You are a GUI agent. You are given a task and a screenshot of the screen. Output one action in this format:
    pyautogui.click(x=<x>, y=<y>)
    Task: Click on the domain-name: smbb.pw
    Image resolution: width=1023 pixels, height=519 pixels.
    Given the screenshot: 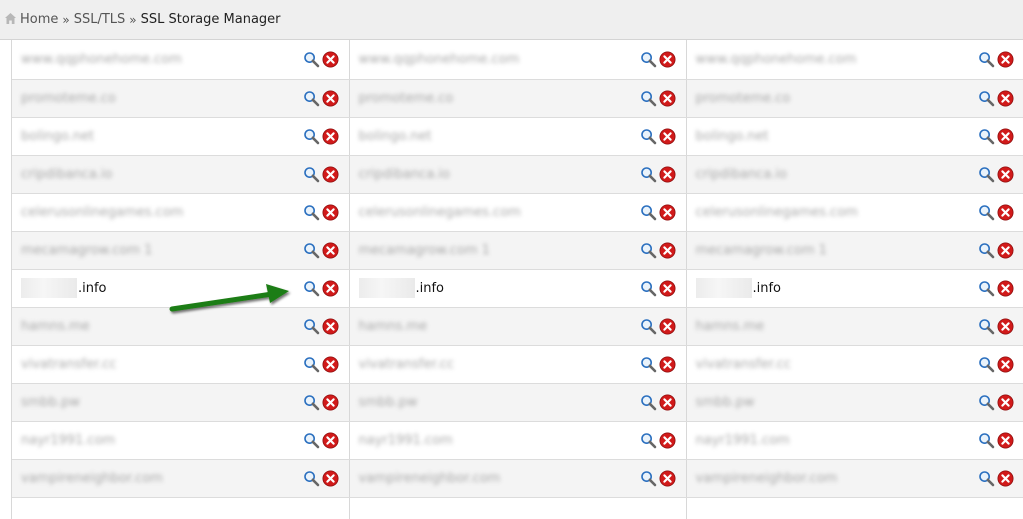 What is the action you would take?
    pyautogui.click(x=725, y=402)
    